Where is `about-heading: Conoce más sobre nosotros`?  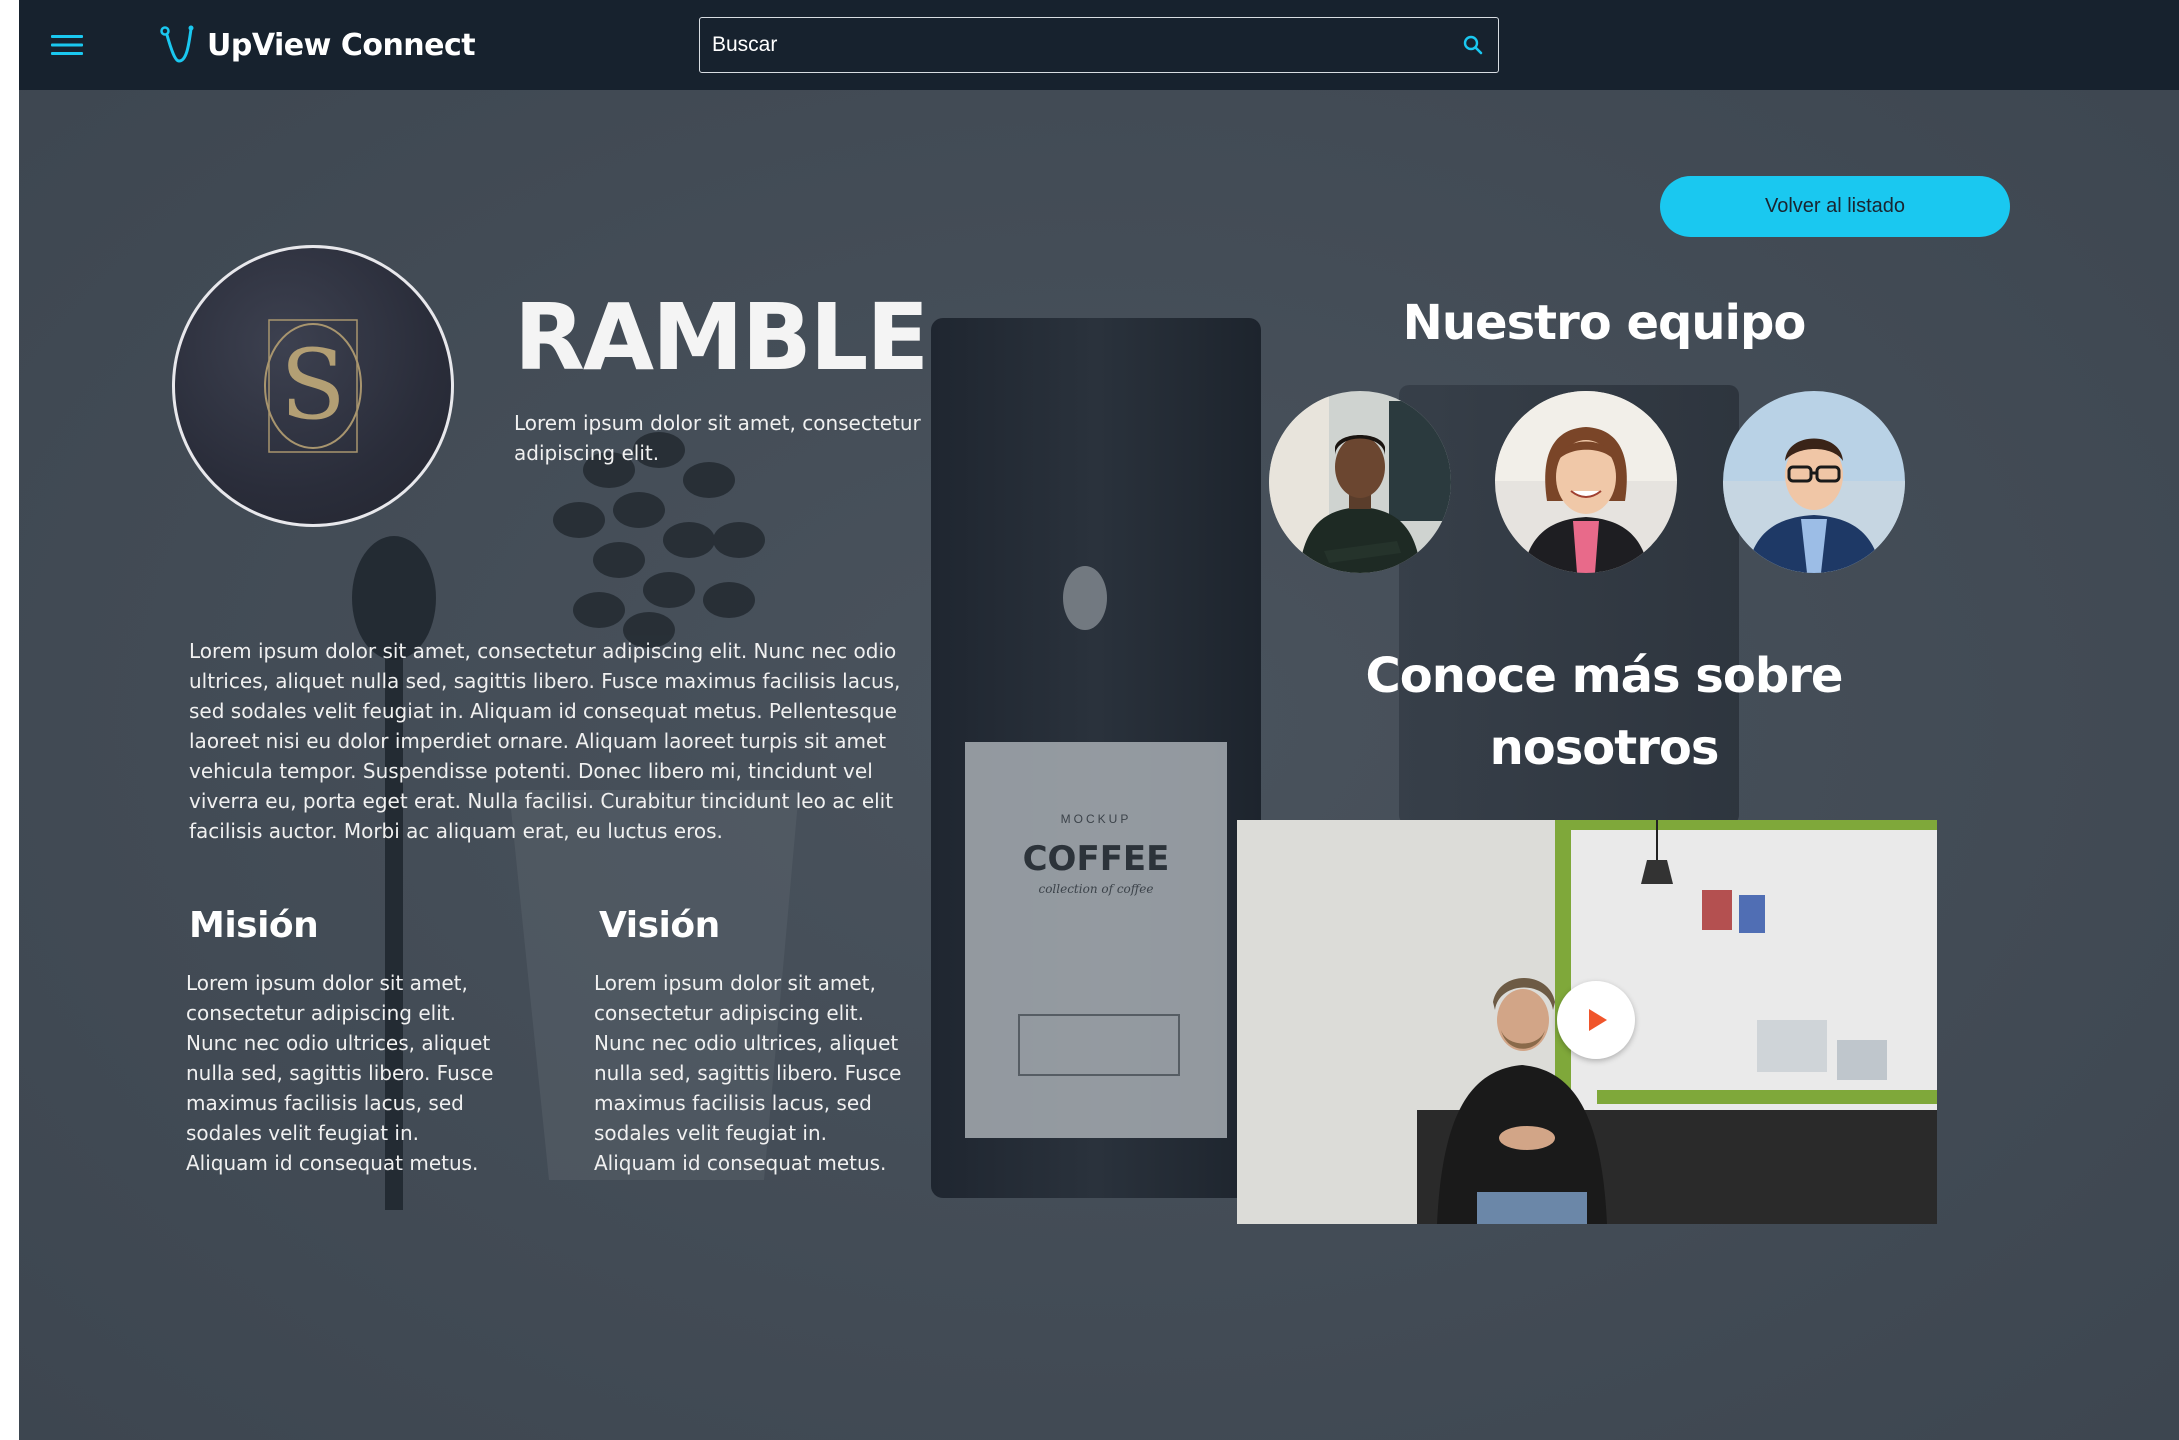 about-heading: Conoce más sobre nosotros is located at coordinates (1604, 712).